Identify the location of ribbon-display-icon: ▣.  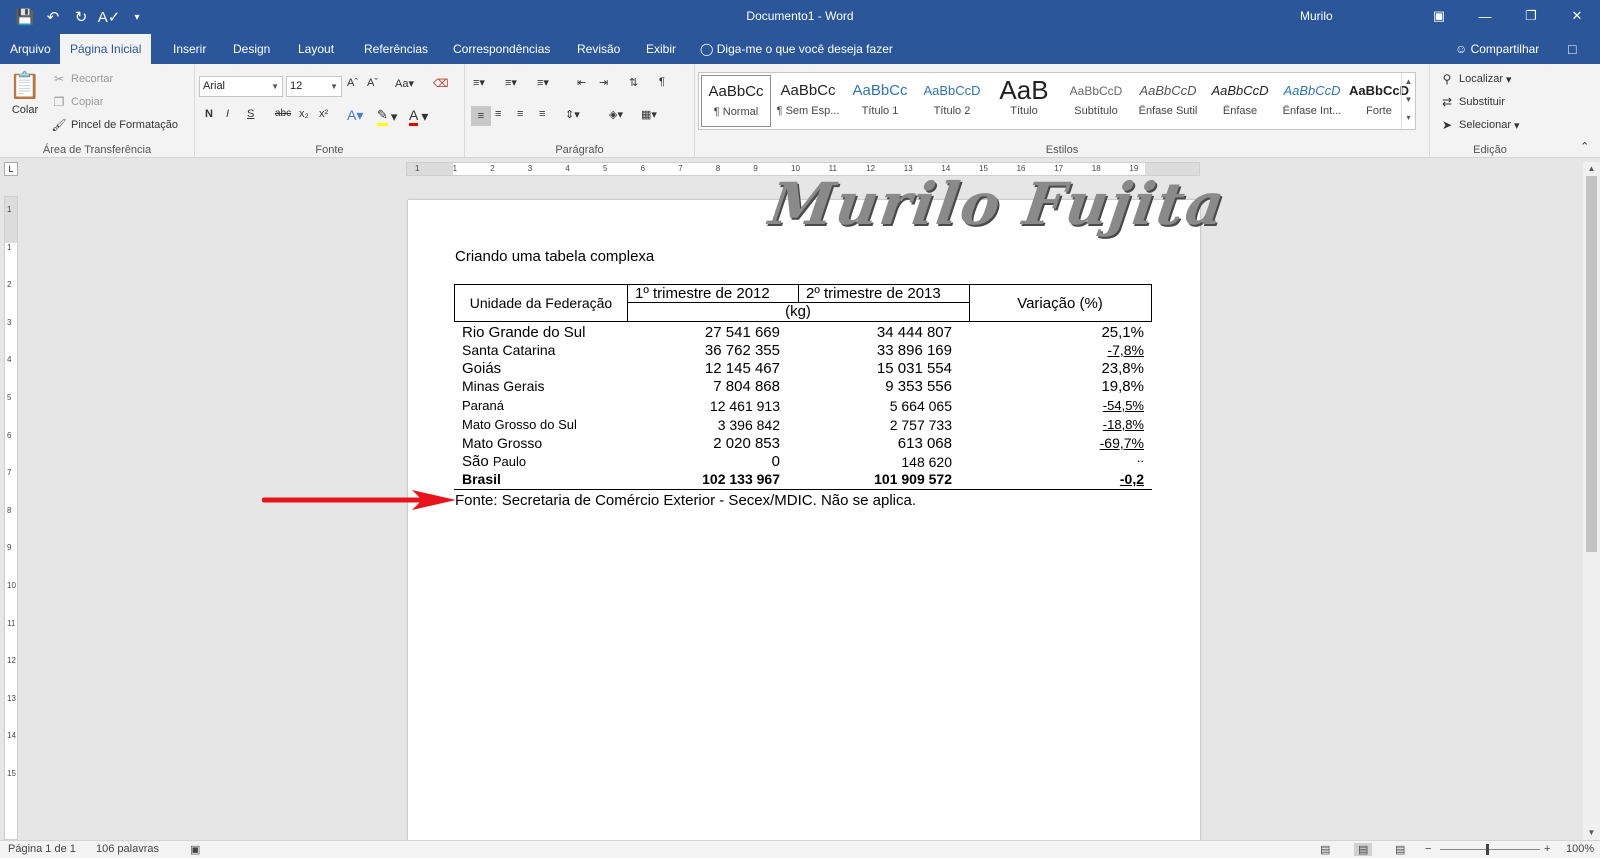
(1439, 16).